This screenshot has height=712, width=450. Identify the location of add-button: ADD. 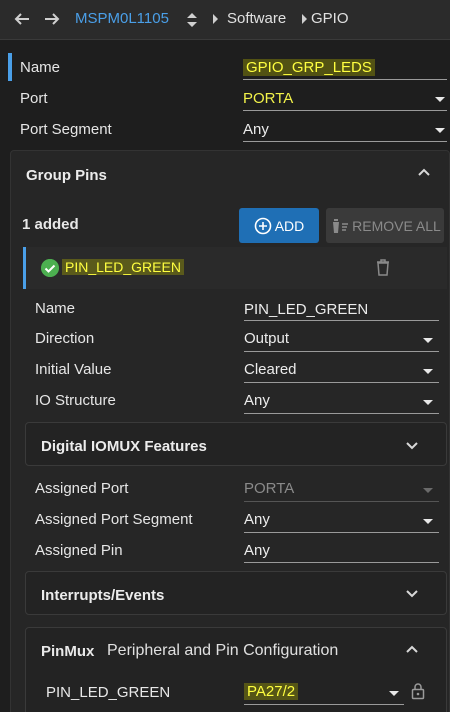
(279, 225).